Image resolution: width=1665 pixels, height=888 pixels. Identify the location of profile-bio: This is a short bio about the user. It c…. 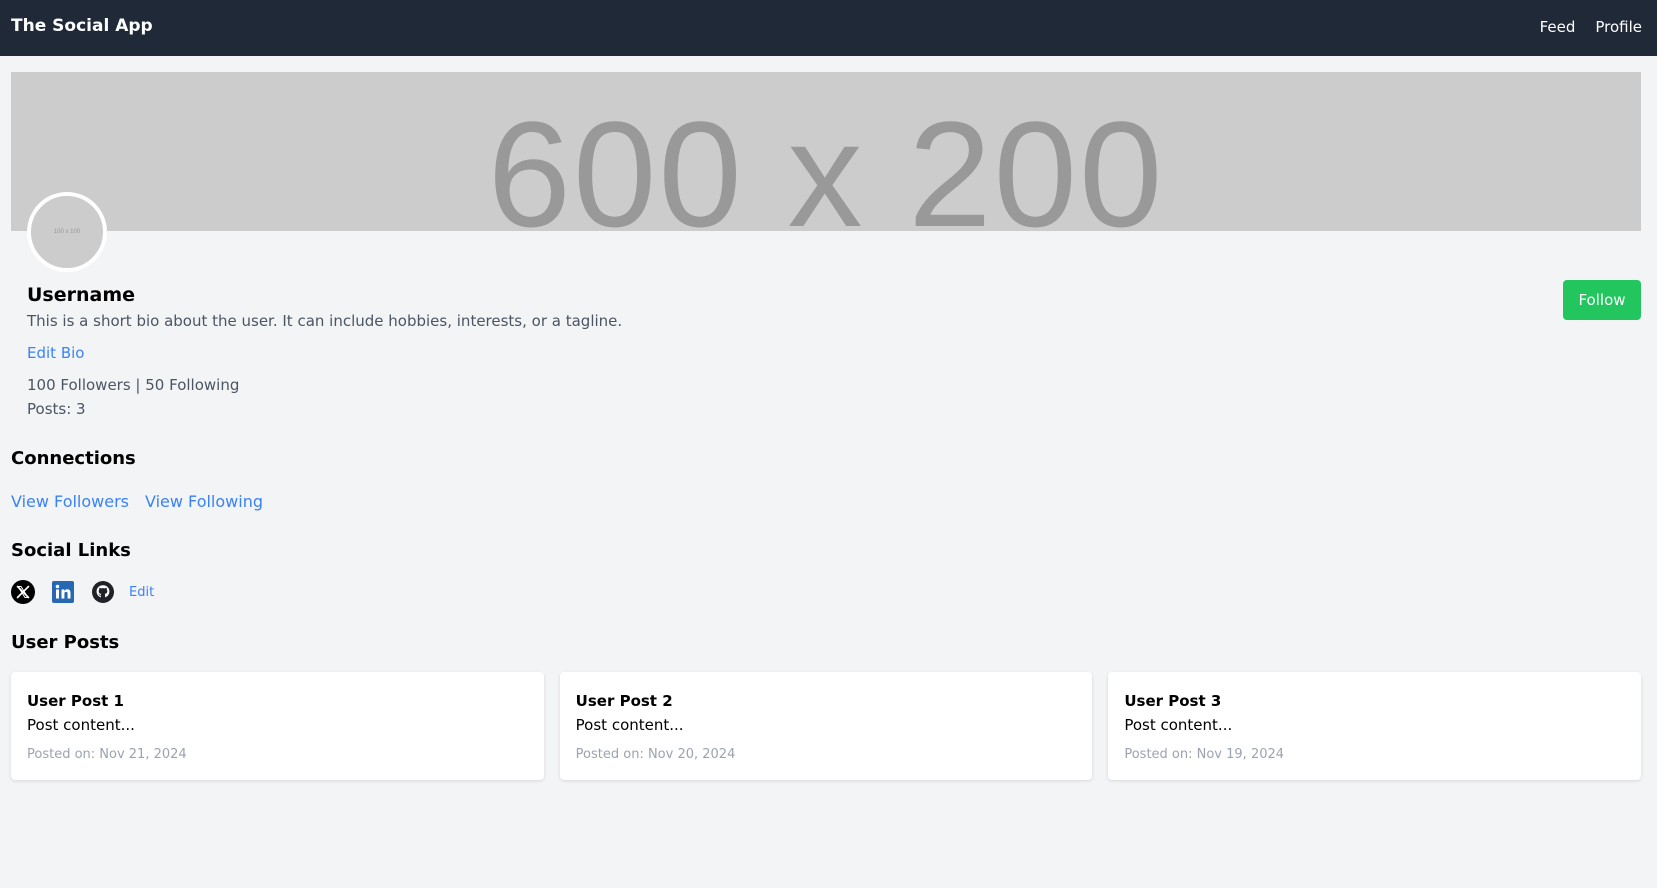
(325, 321).